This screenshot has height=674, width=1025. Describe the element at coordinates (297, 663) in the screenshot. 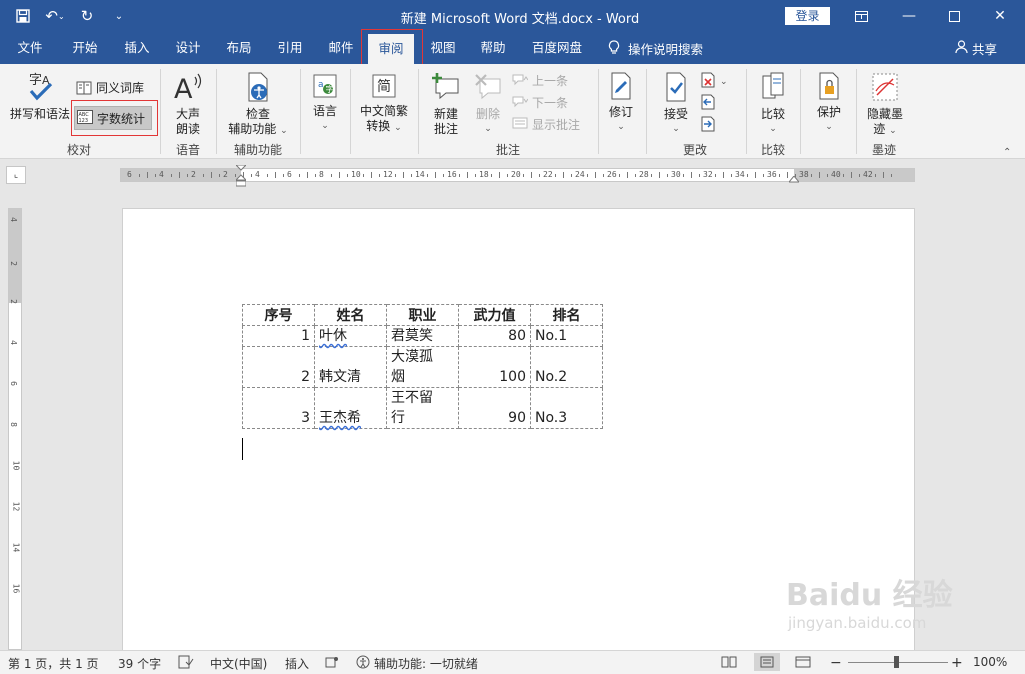

I see `insert-mode-status: 插入` at that location.